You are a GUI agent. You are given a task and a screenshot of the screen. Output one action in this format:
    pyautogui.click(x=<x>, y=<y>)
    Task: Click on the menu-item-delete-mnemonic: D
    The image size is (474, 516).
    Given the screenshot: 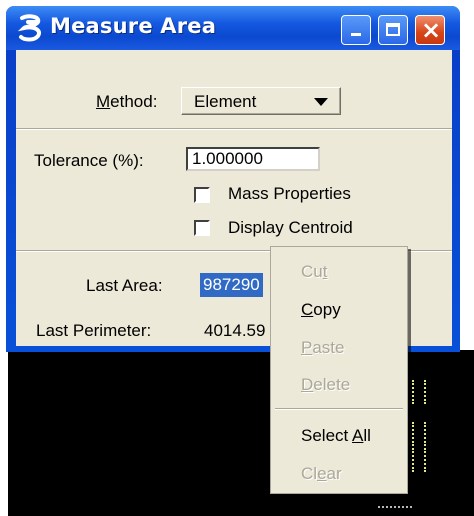 What is the action you would take?
    pyautogui.click(x=307, y=384)
    